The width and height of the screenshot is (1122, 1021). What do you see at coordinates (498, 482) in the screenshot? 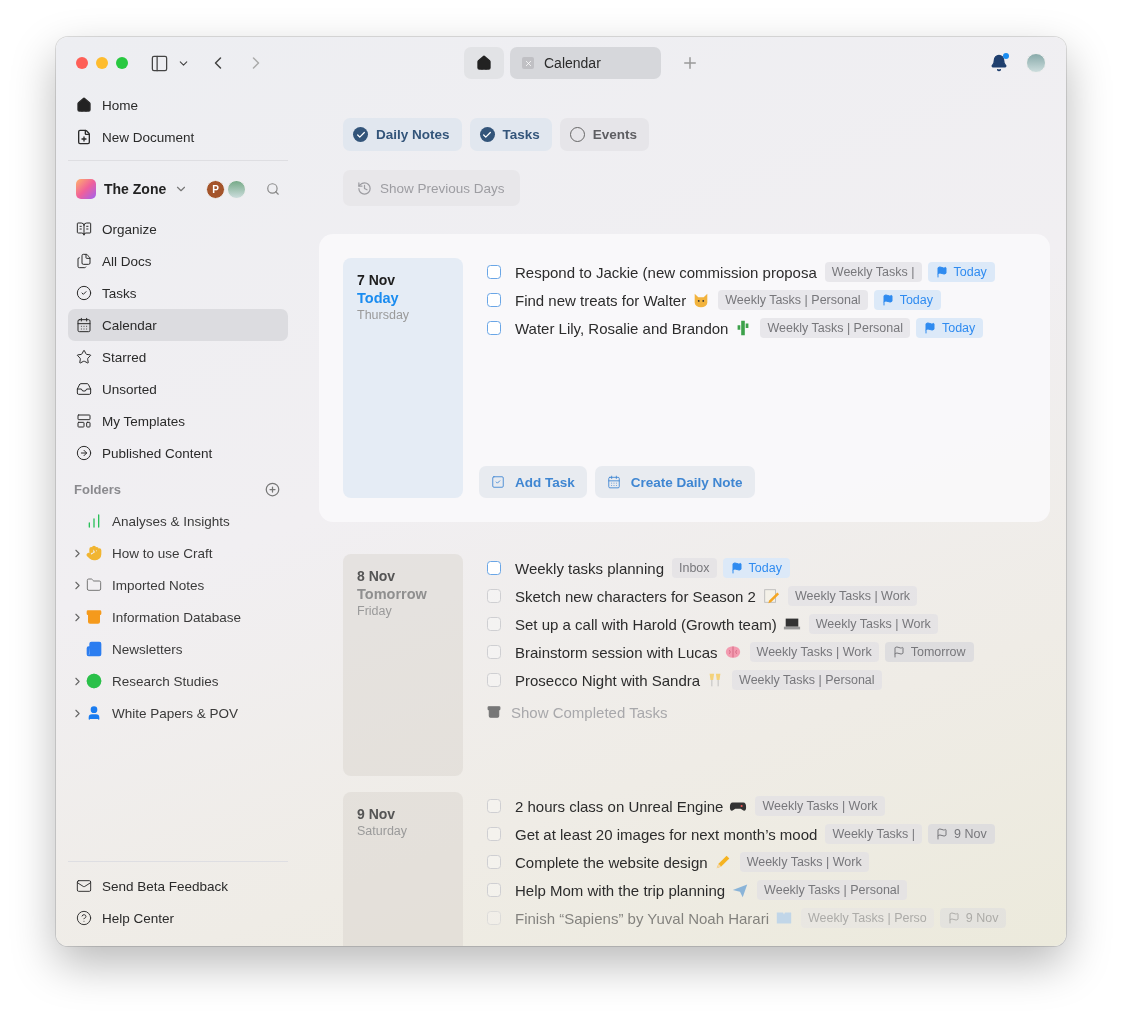
I see `checkbox-icon` at bounding box center [498, 482].